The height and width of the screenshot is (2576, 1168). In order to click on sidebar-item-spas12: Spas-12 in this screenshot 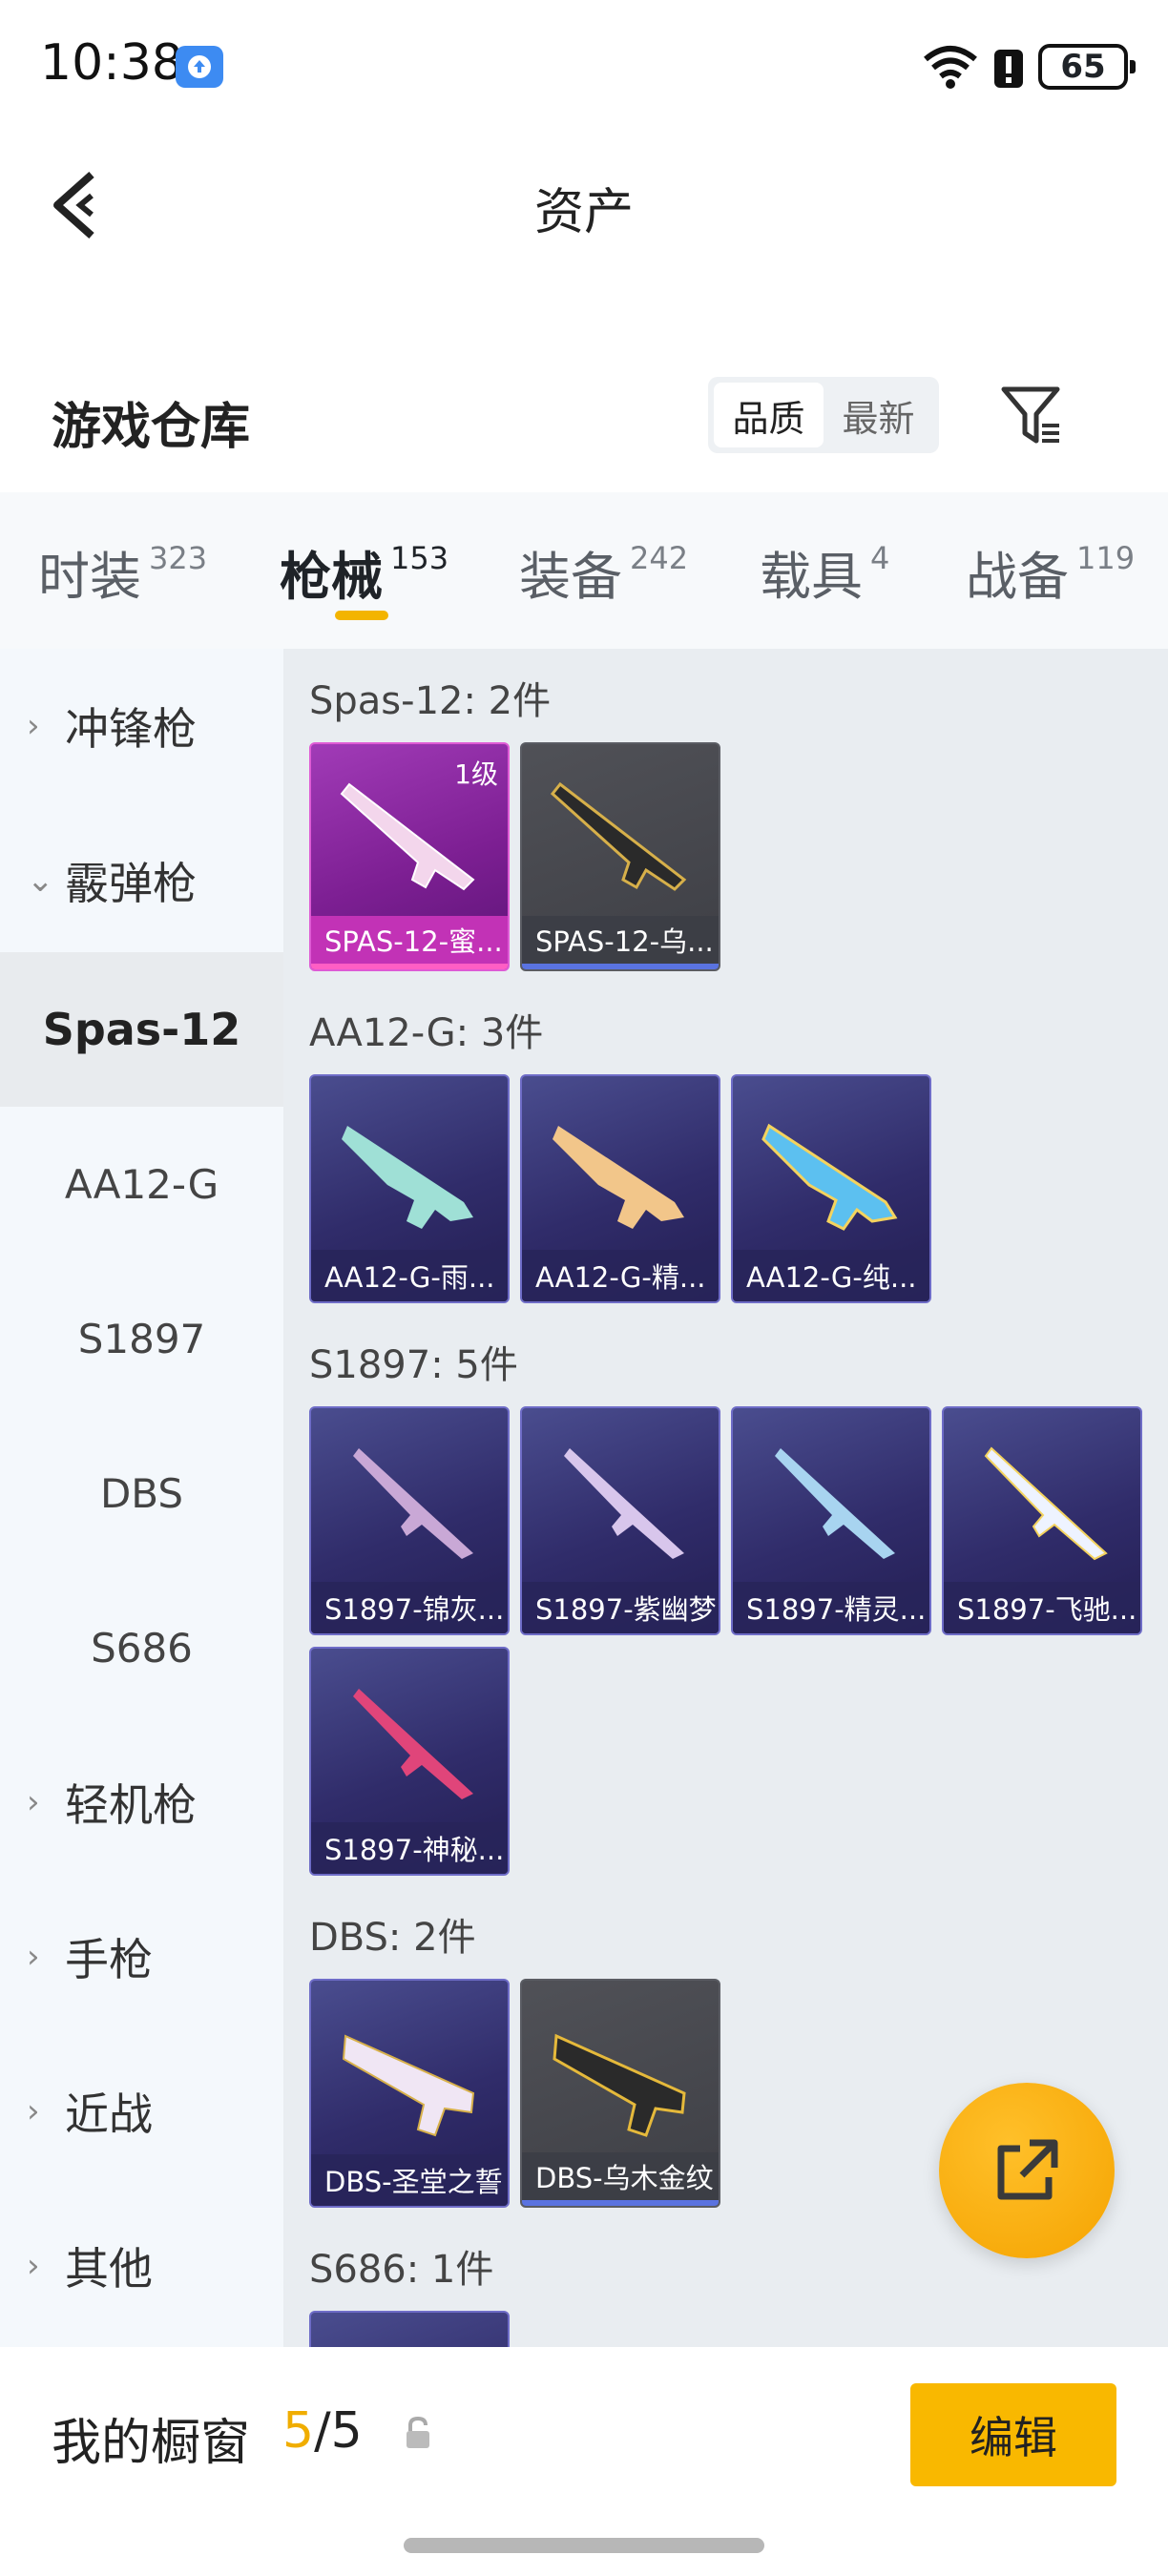, I will do `click(141, 1029)`.